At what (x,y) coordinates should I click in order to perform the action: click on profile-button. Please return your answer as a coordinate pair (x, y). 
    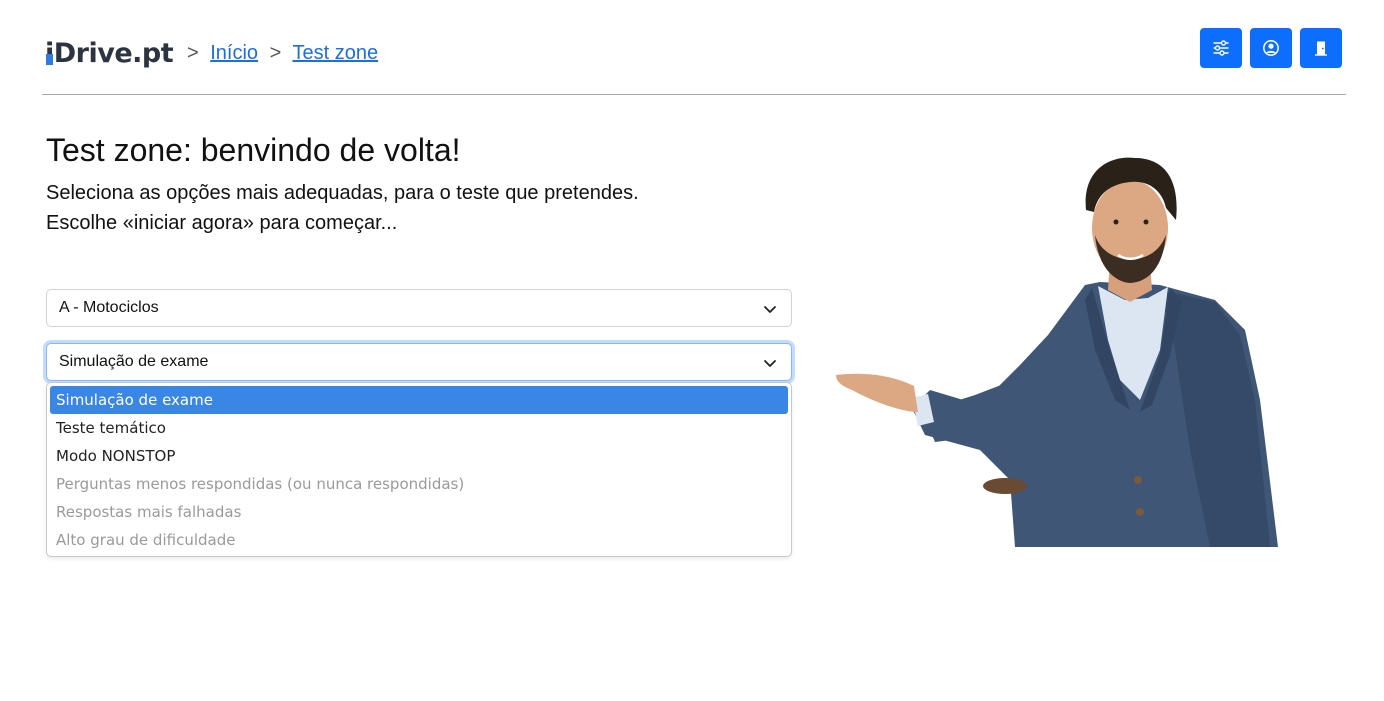
    Looking at the image, I should click on (1271, 48).